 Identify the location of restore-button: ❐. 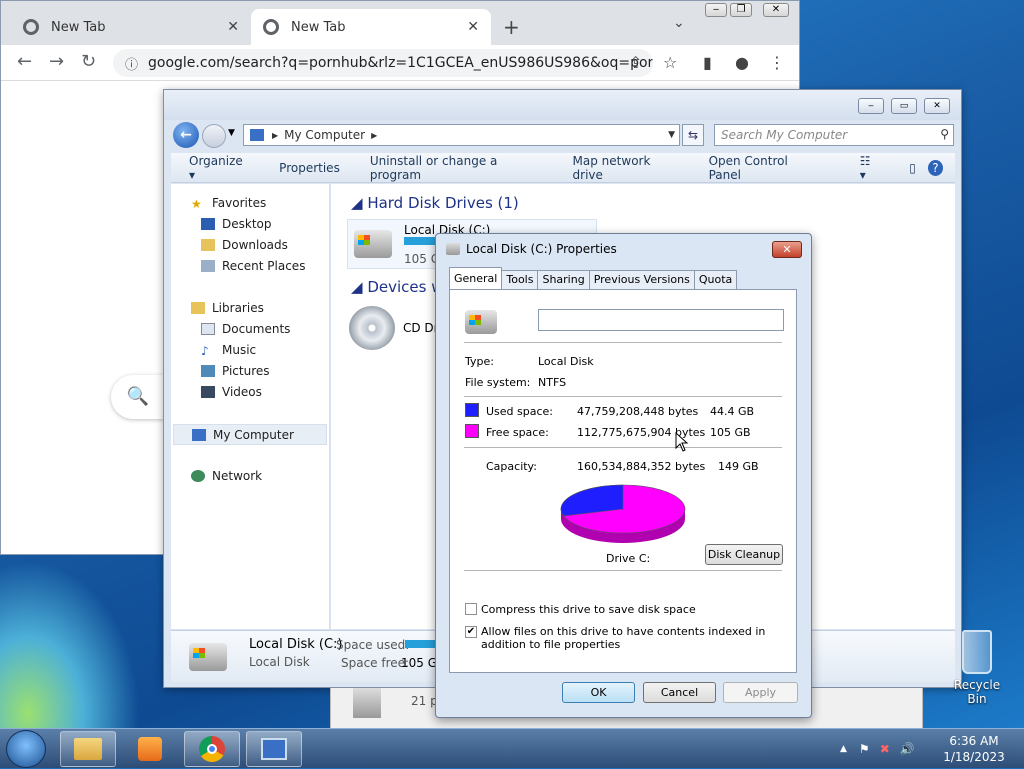
(741, 10).